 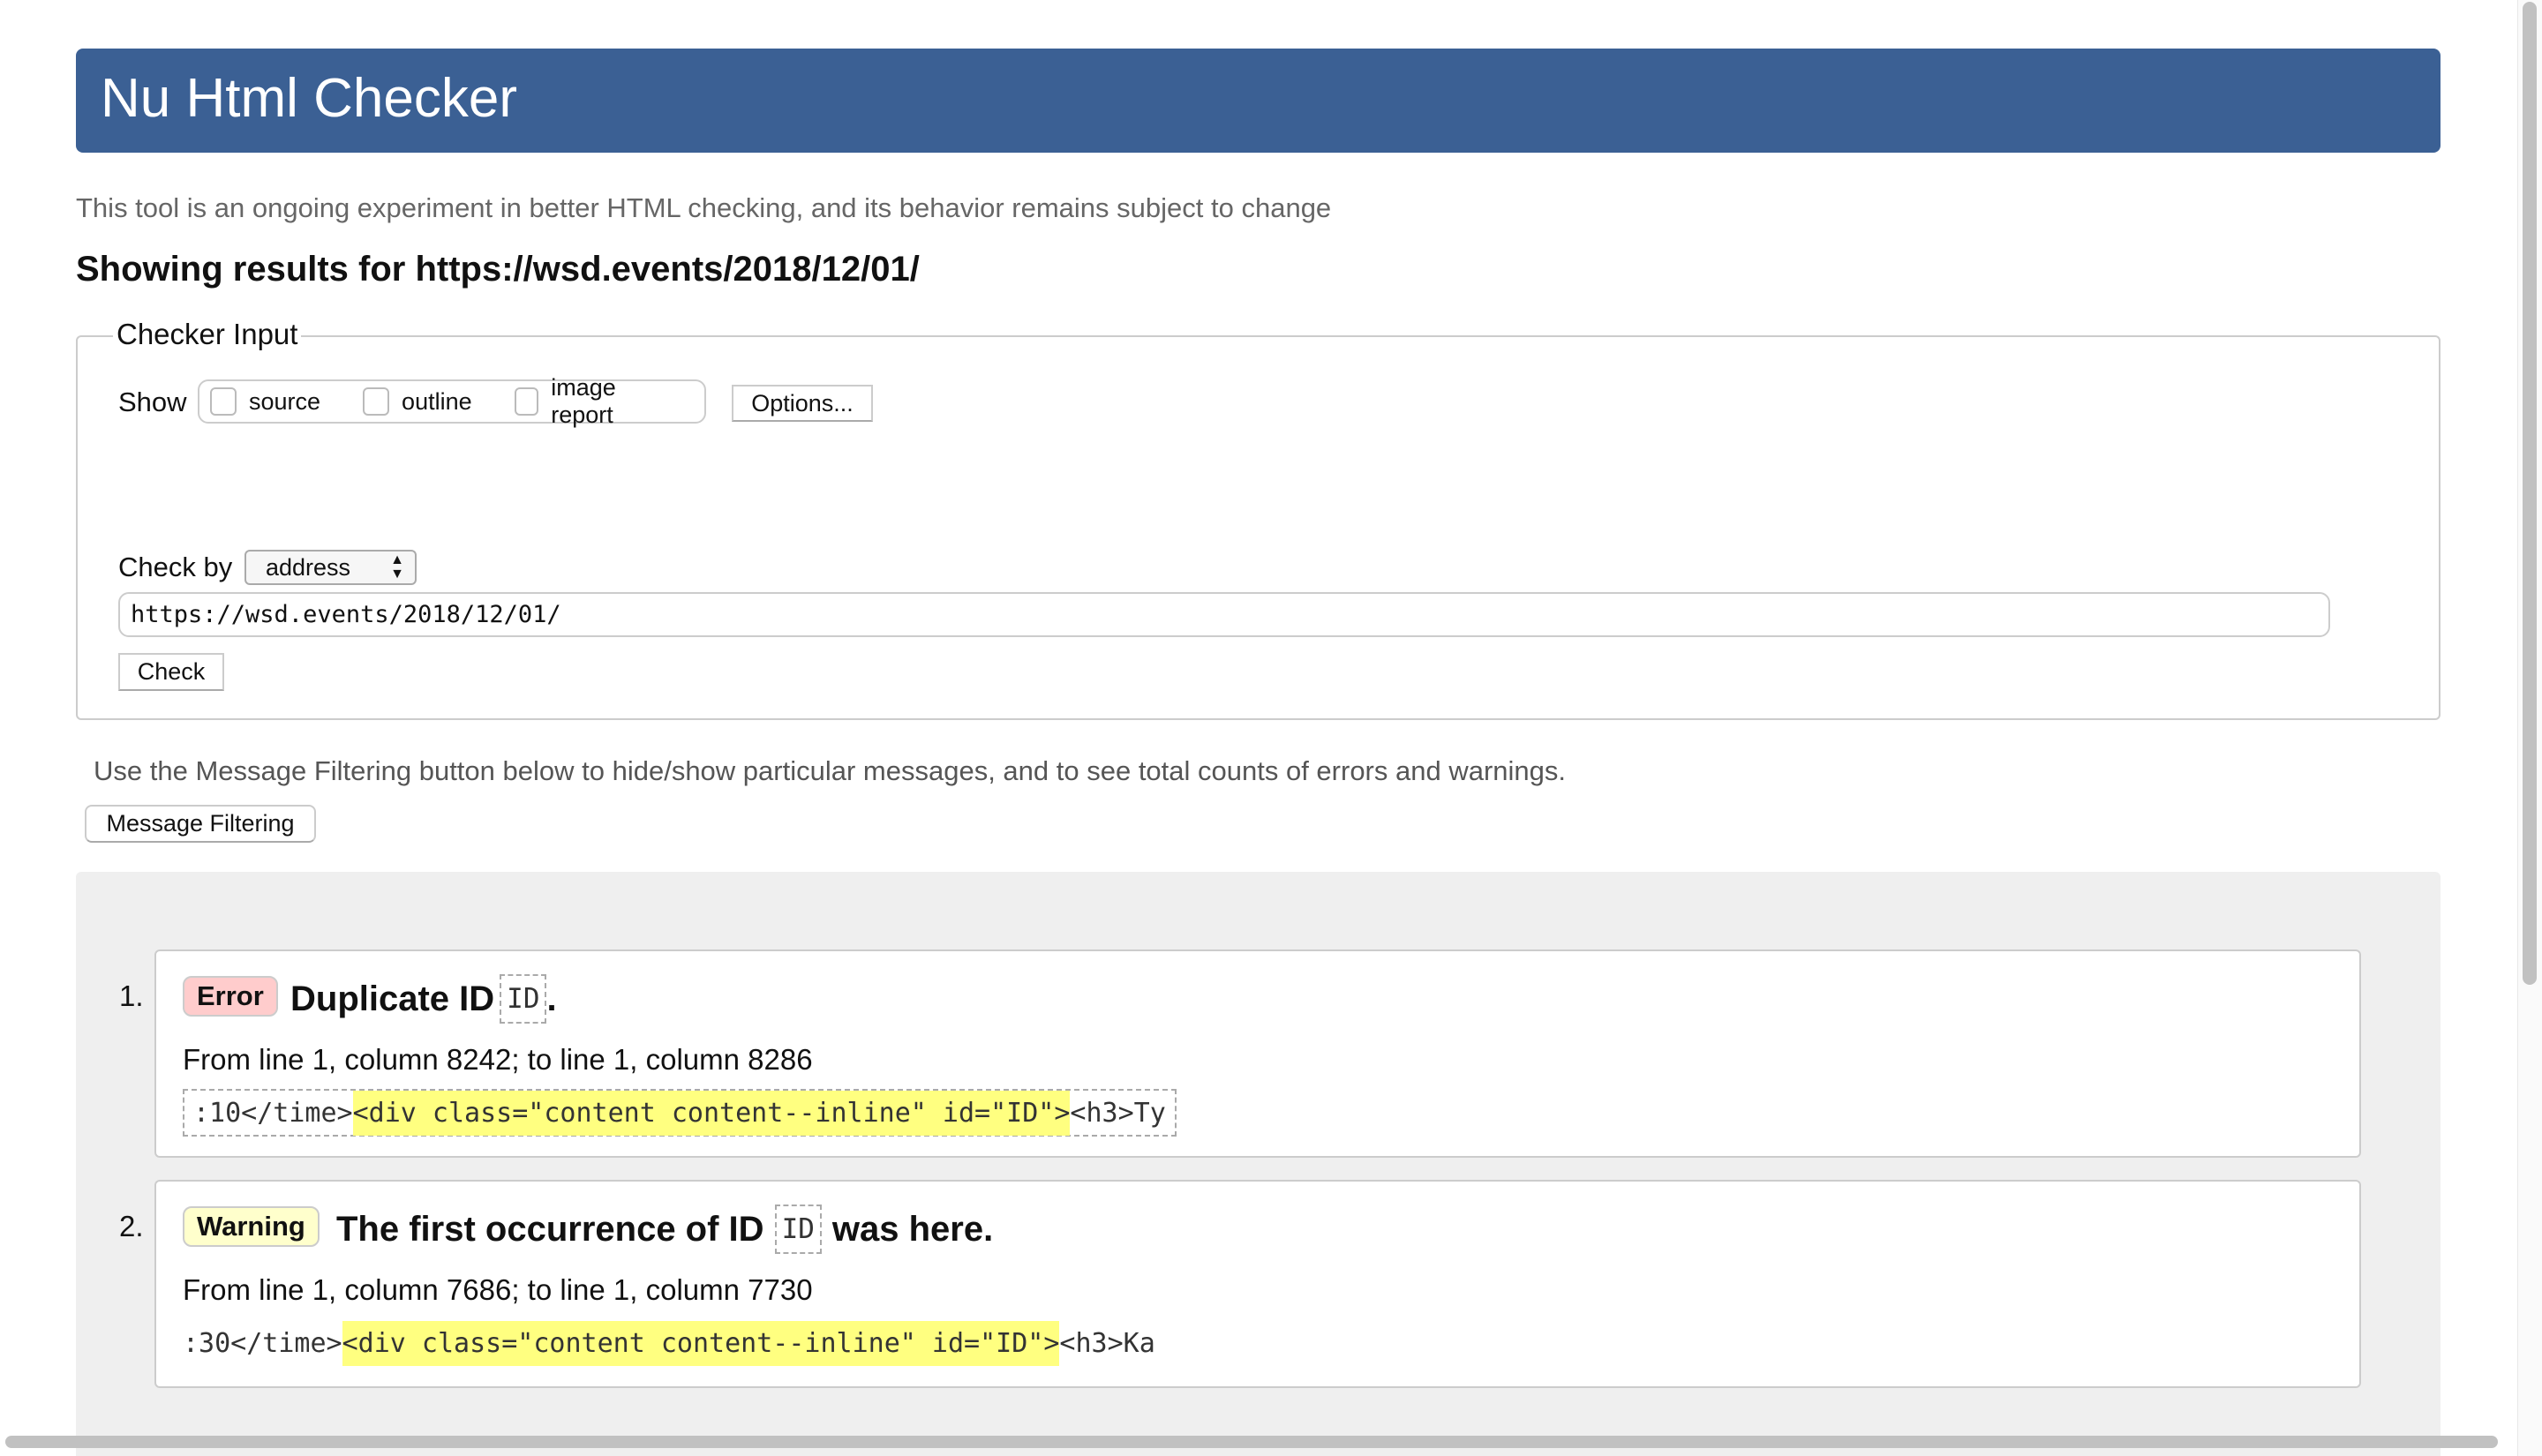 What do you see at coordinates (152, 402) in the screenshot?
I see `show-label: Show` at bounding box center [152, 402].